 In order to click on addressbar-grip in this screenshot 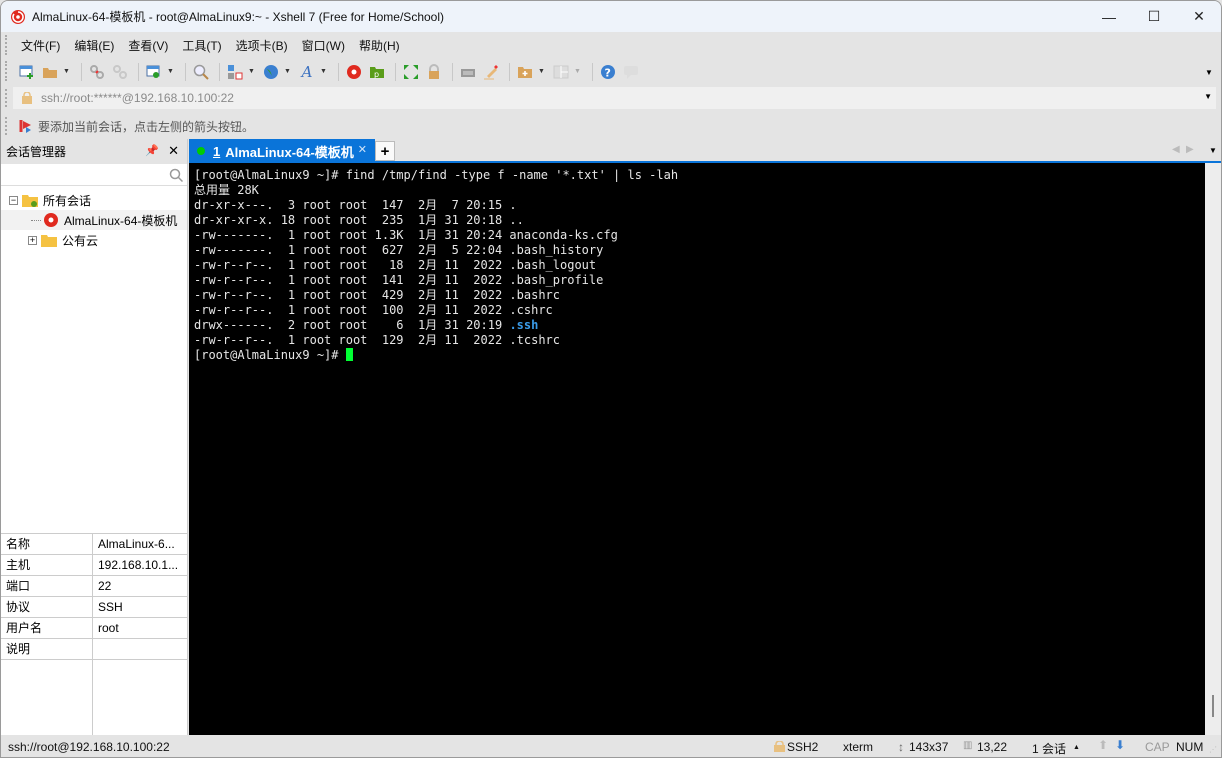, I will do `click(6, 98)`.